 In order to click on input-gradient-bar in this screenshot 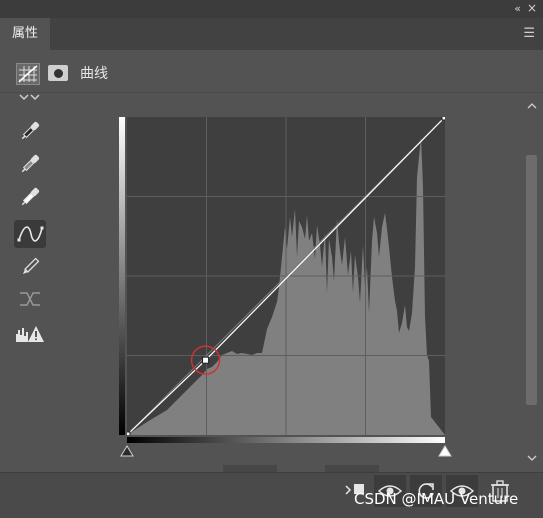, I will do `click(286, 440)`.